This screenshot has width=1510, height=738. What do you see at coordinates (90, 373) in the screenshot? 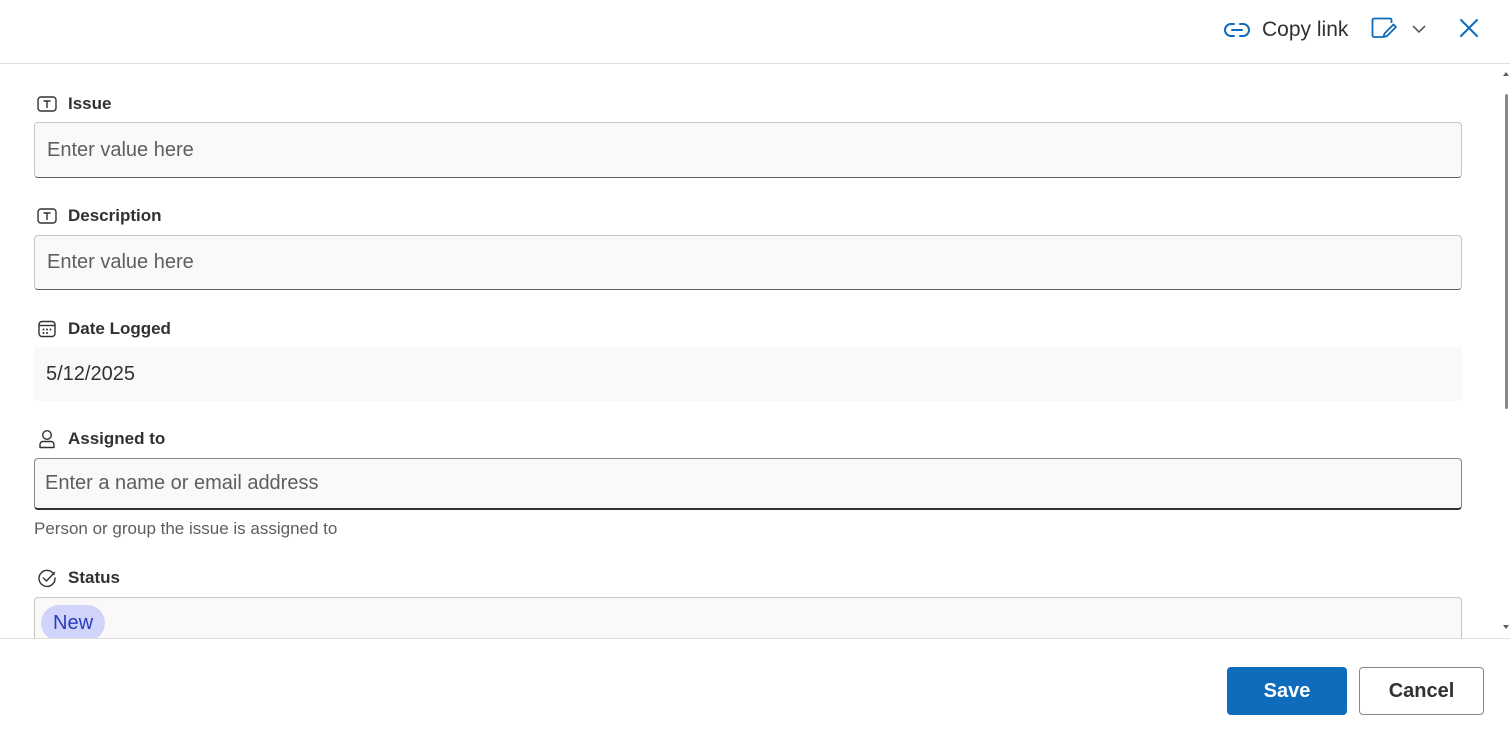
I see `date-logged-value: 5/12/2025` at bounding box center [90, 373].